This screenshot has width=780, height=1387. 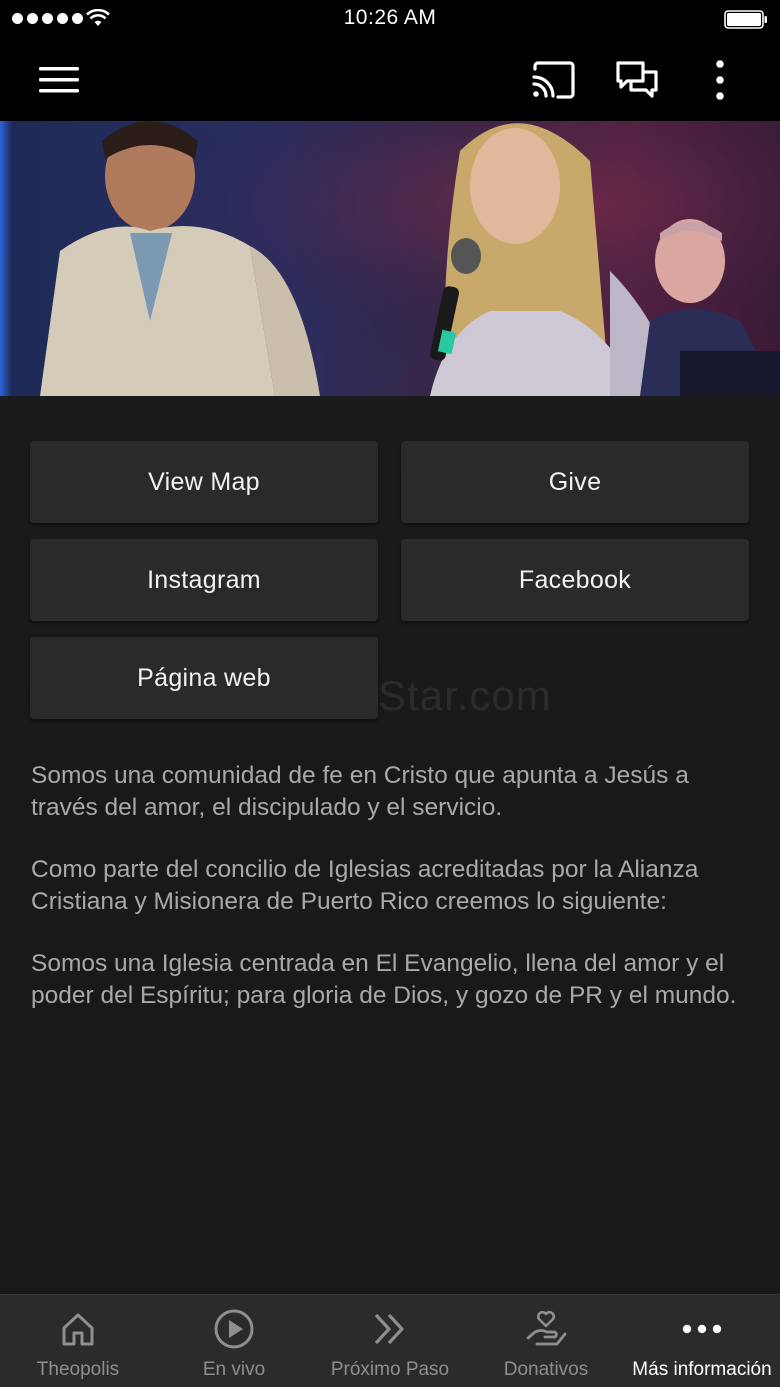 I want to click on more-horizontal-icon, so click(x=702, y=1329).